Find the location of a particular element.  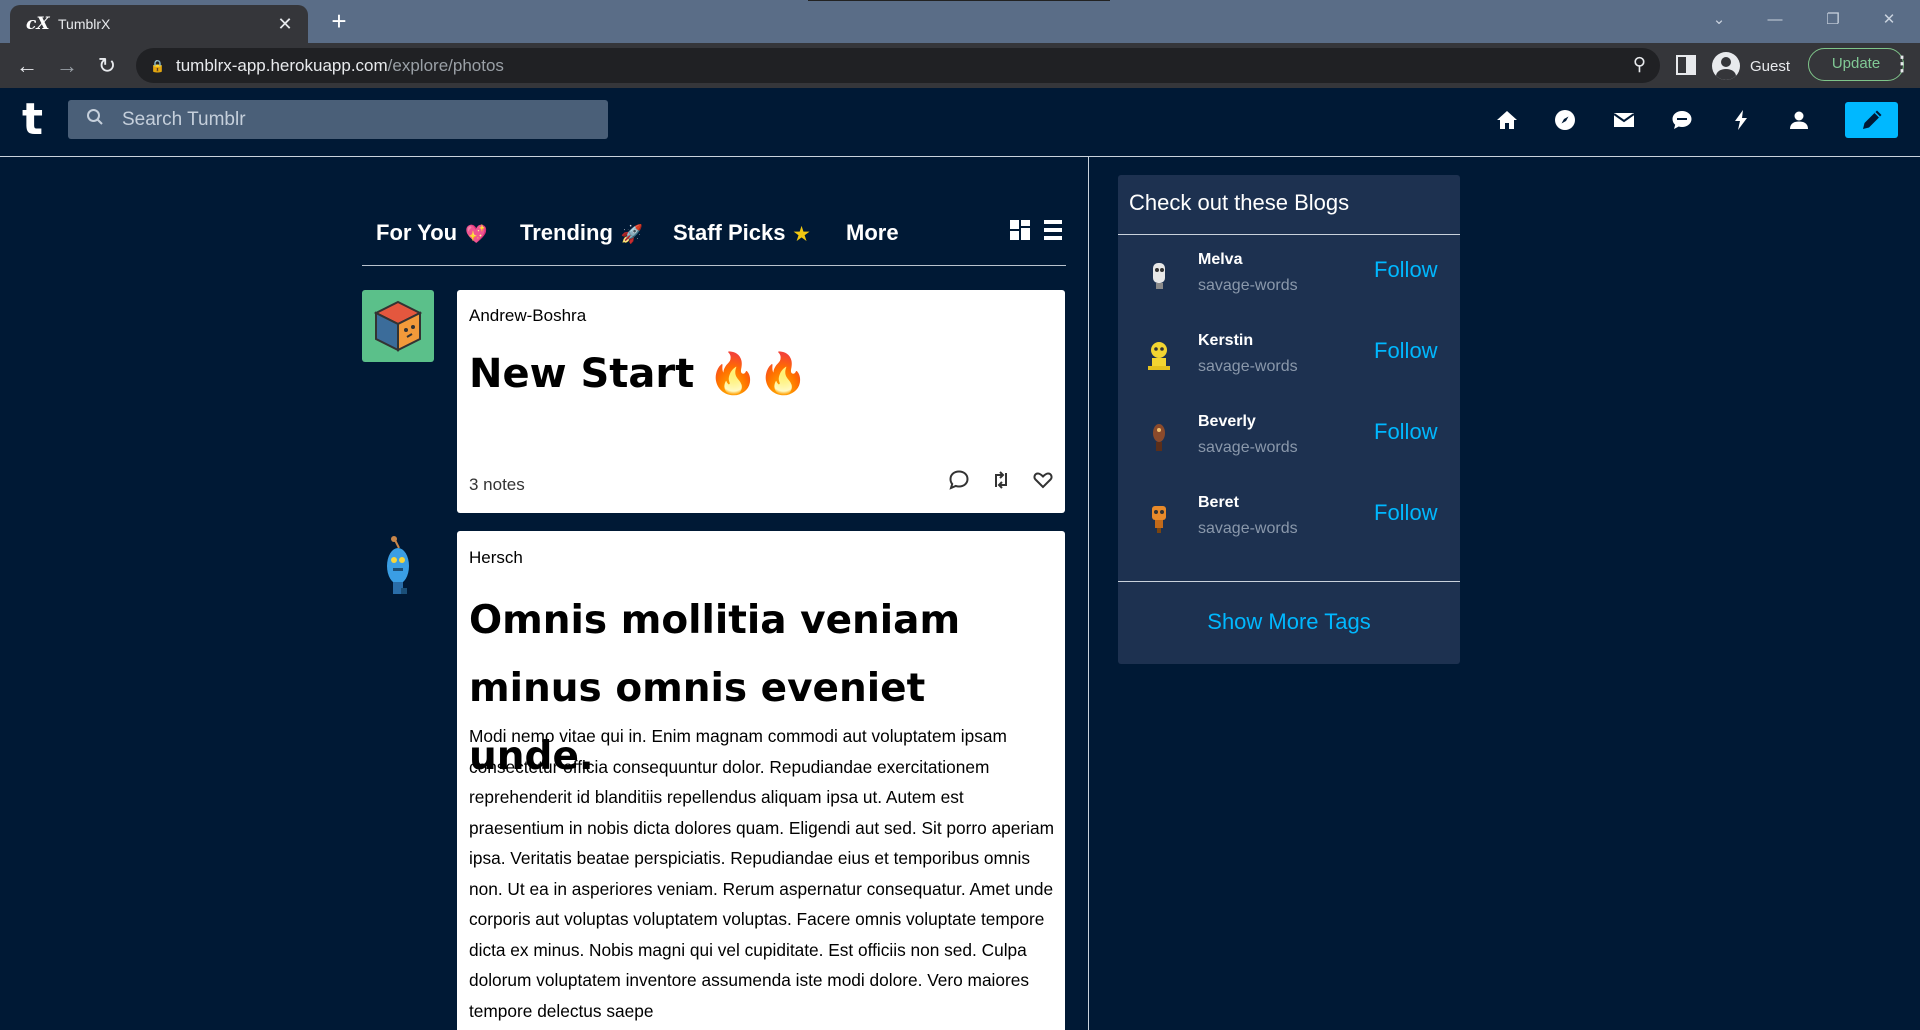

tab-title: TumblrX is located at coordinates (84, 24).